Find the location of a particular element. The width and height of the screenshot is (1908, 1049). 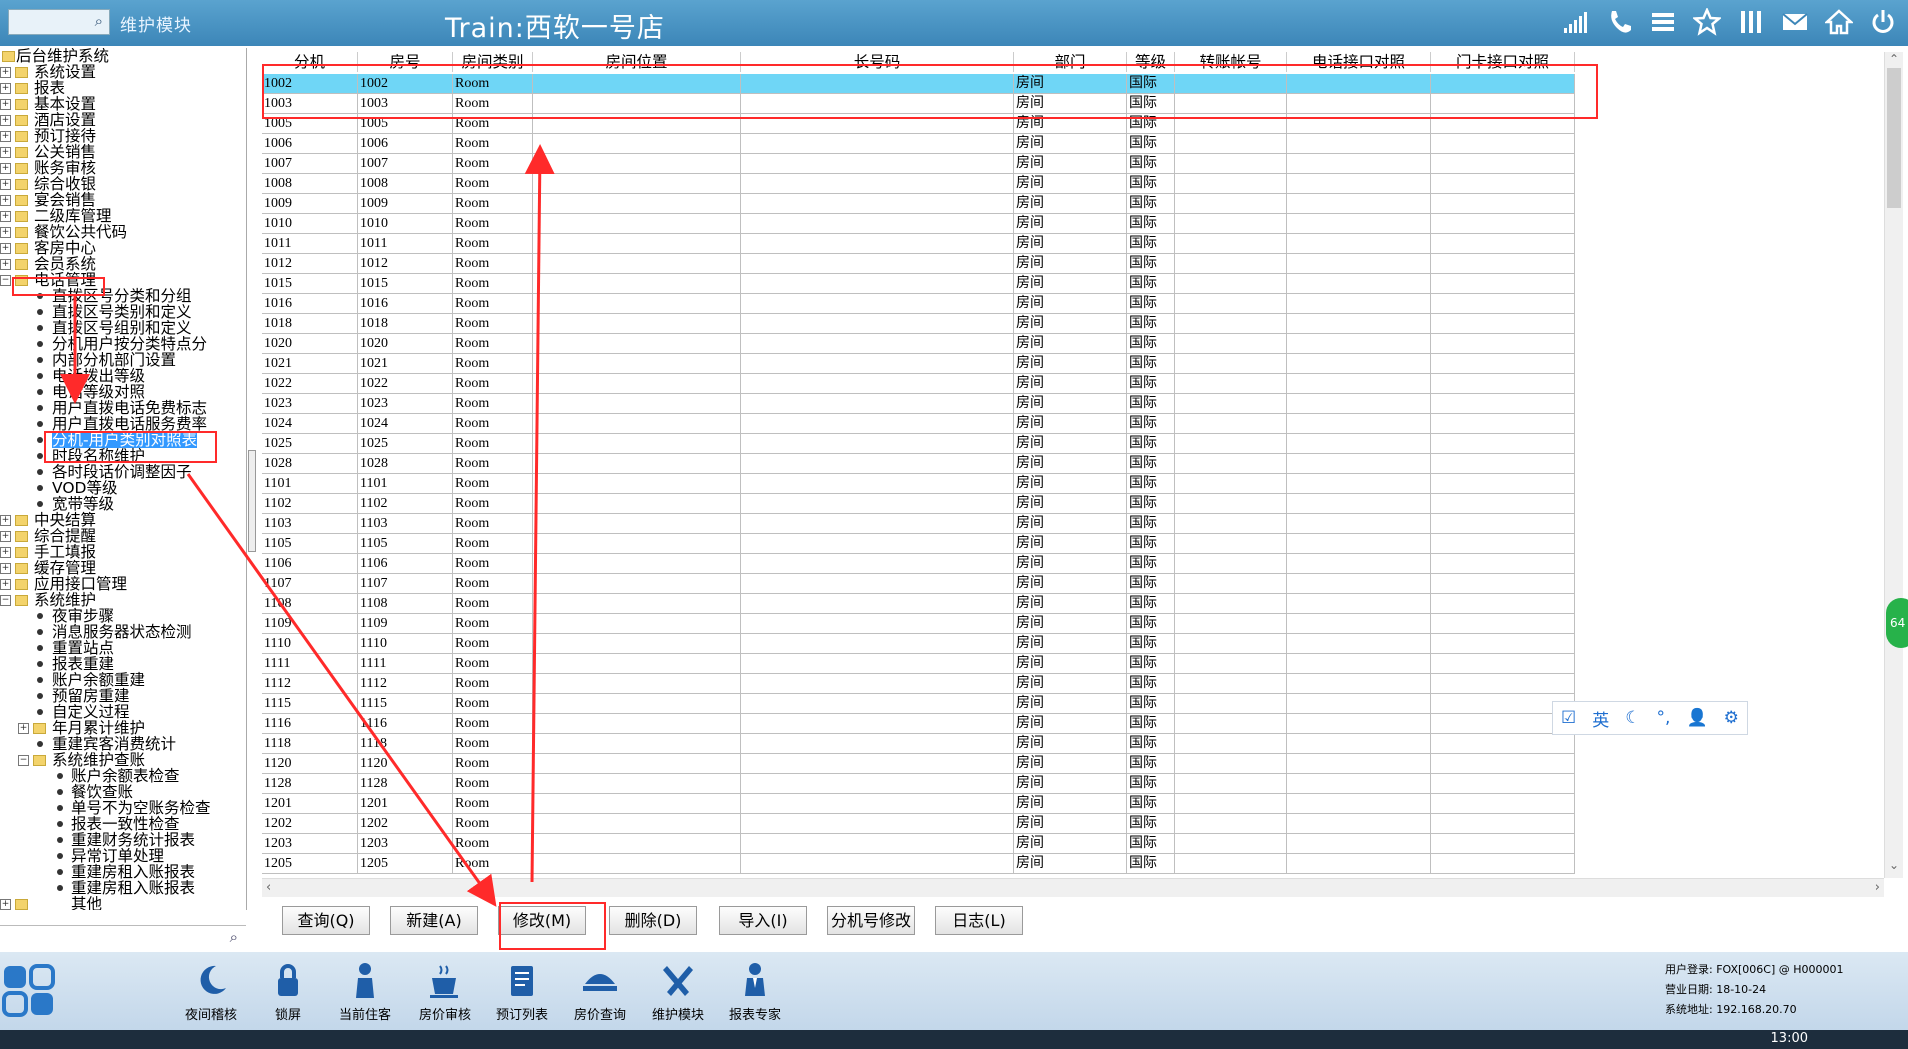

import-button: 导入(I) is located at coordinates (763, 920).